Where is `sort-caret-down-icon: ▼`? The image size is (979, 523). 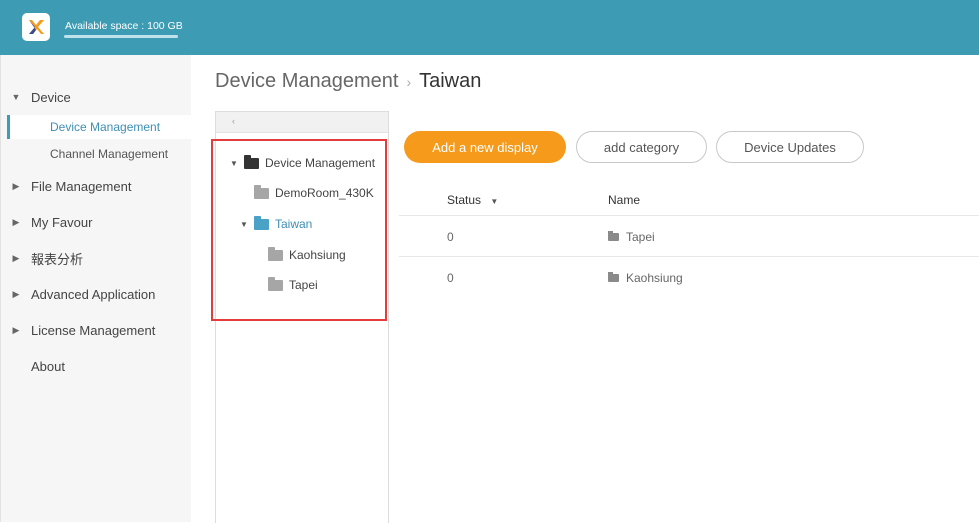 sort-caret-down-icon: ▼ is located at coordinates (494, 201).